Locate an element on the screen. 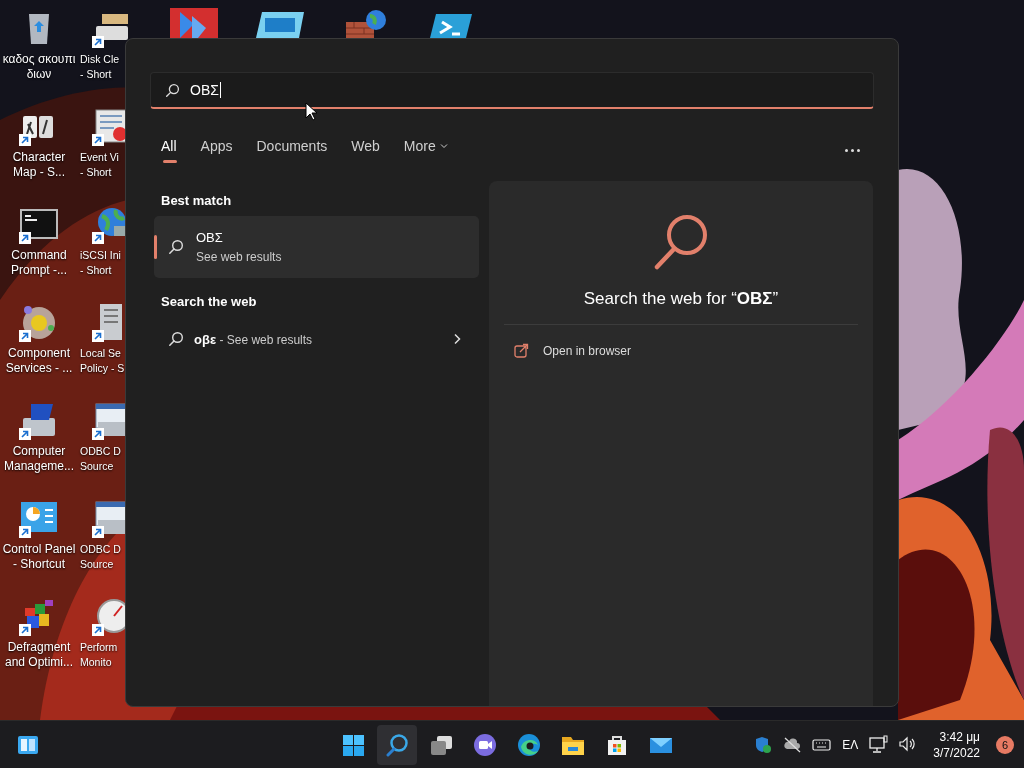 This screenshot has height=768, width=1024. result-title: ΟΒΣ is located at coordinates (210, 237).